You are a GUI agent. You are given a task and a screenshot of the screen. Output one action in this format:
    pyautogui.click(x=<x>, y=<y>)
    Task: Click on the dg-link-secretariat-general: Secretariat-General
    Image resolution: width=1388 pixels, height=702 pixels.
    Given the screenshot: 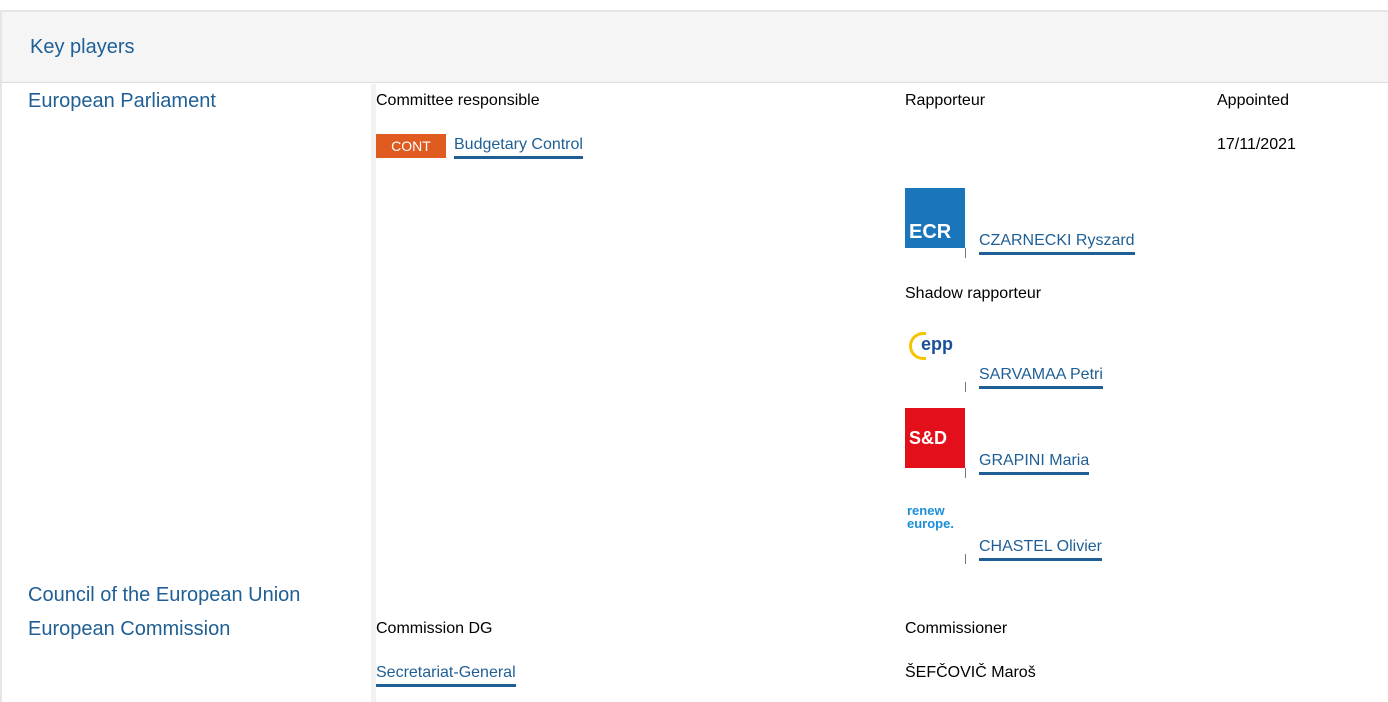 What is the action you would take?
    pyautogui.click(x=446, y=675)
    